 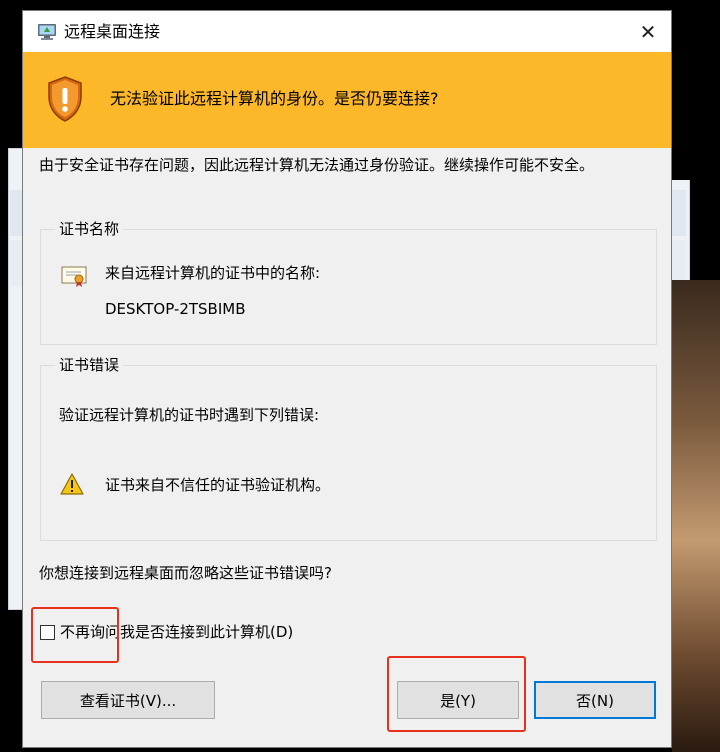 I want to click on window-title: 远程桌面连接, so click(x=112, y=31).